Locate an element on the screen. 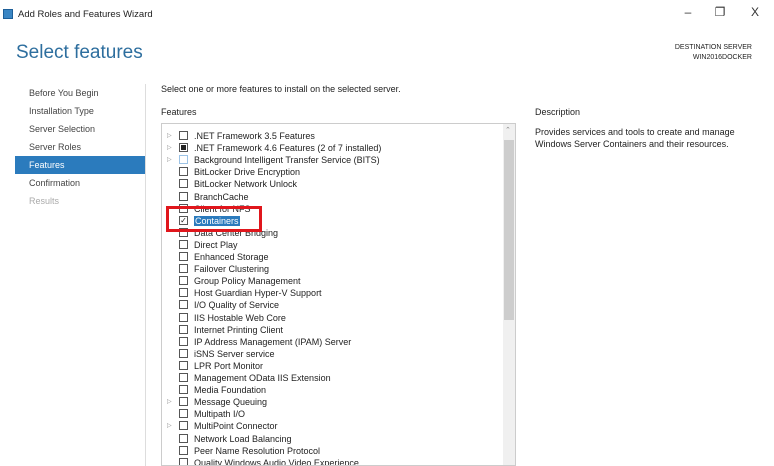  feature-label: Host Guardian Hyper-V Support is located at coordinates (258, 293).